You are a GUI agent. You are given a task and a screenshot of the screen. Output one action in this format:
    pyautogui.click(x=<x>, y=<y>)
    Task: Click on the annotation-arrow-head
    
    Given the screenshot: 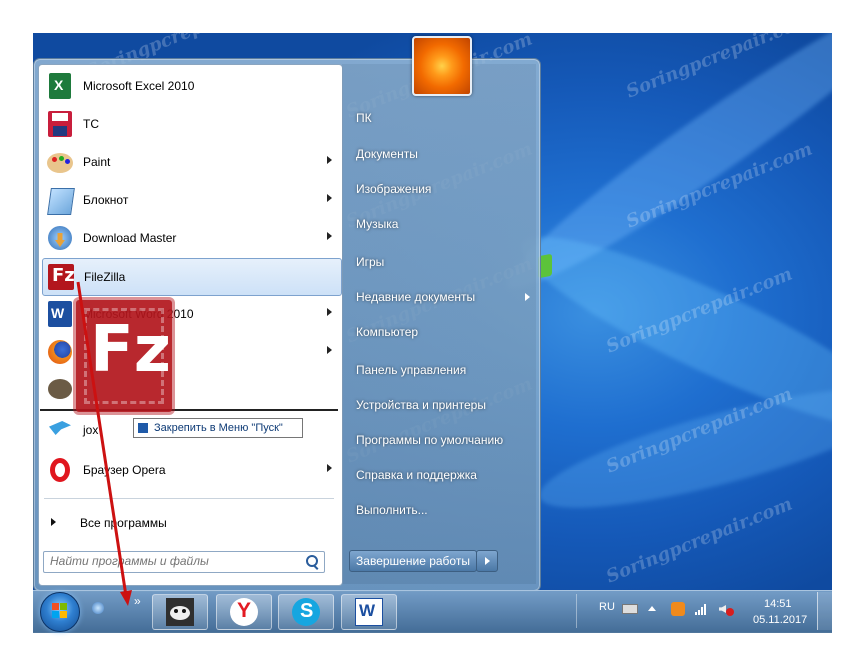 What is the action you would take?
    pyautogui.click(x=126, y=598)
    